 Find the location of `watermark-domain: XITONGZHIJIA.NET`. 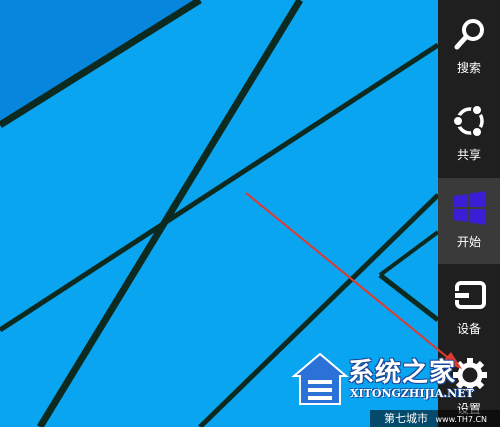

watermark-domain: XITONGZHIJIA.NET is located at coordinates (412, 393).